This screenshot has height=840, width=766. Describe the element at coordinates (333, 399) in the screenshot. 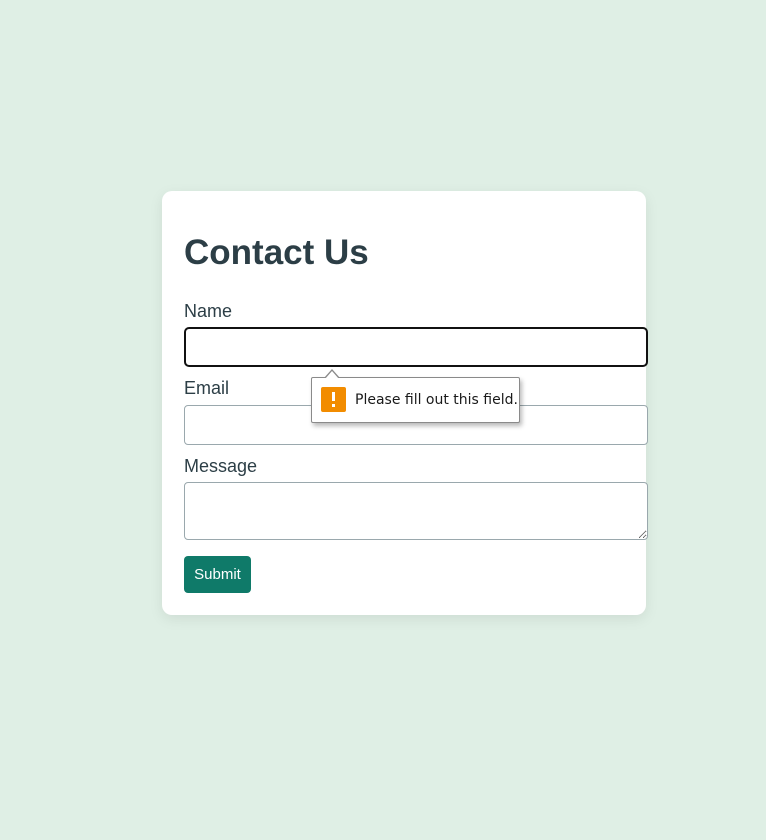

I see `warning-icon` at that location.